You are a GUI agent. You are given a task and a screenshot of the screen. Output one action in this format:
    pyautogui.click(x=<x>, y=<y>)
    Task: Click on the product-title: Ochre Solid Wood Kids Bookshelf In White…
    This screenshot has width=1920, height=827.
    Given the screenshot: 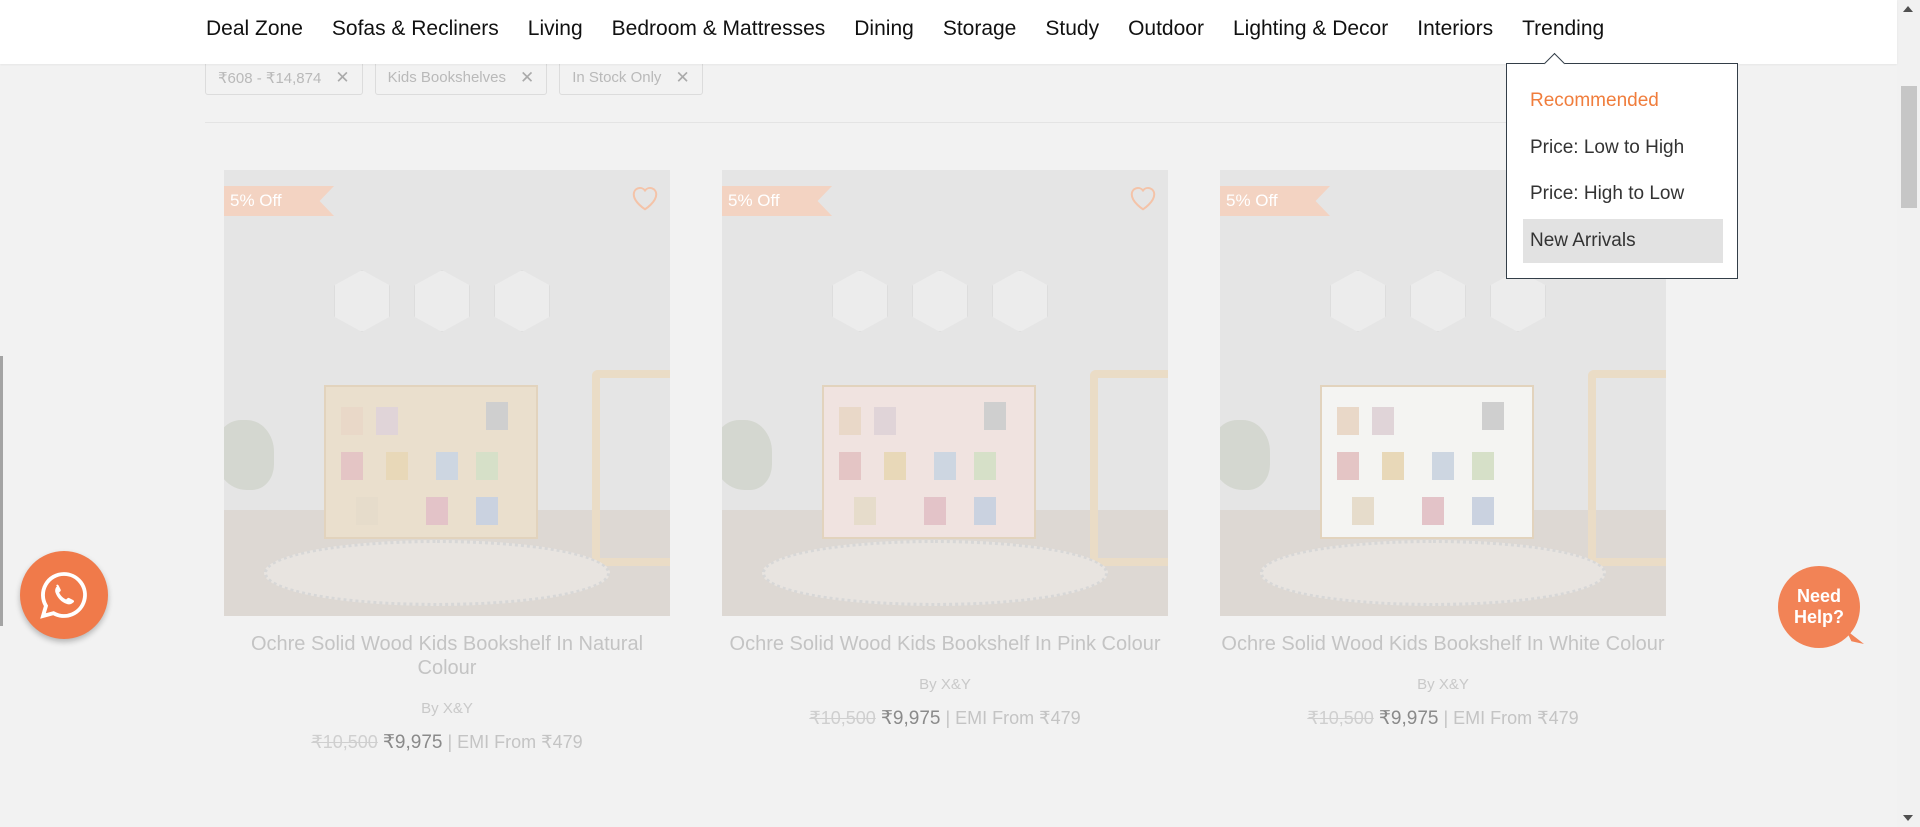 What is the action you would take?
    pyautogui.click(x=1443, y=644)
    